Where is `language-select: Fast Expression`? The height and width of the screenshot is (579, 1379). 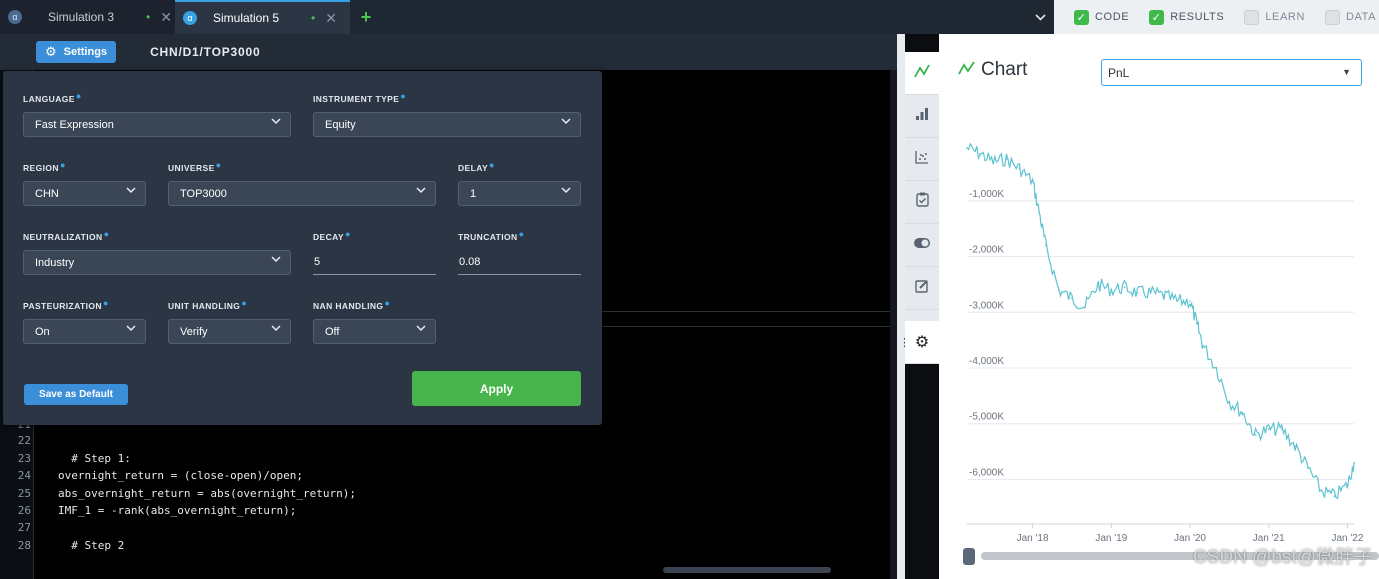
language-select: Fast Expression is located at coordinates (157, 124).